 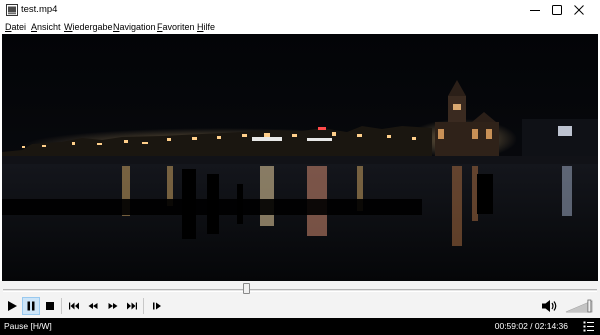 I want to click on stop-icon, so click(x=50, y=306).